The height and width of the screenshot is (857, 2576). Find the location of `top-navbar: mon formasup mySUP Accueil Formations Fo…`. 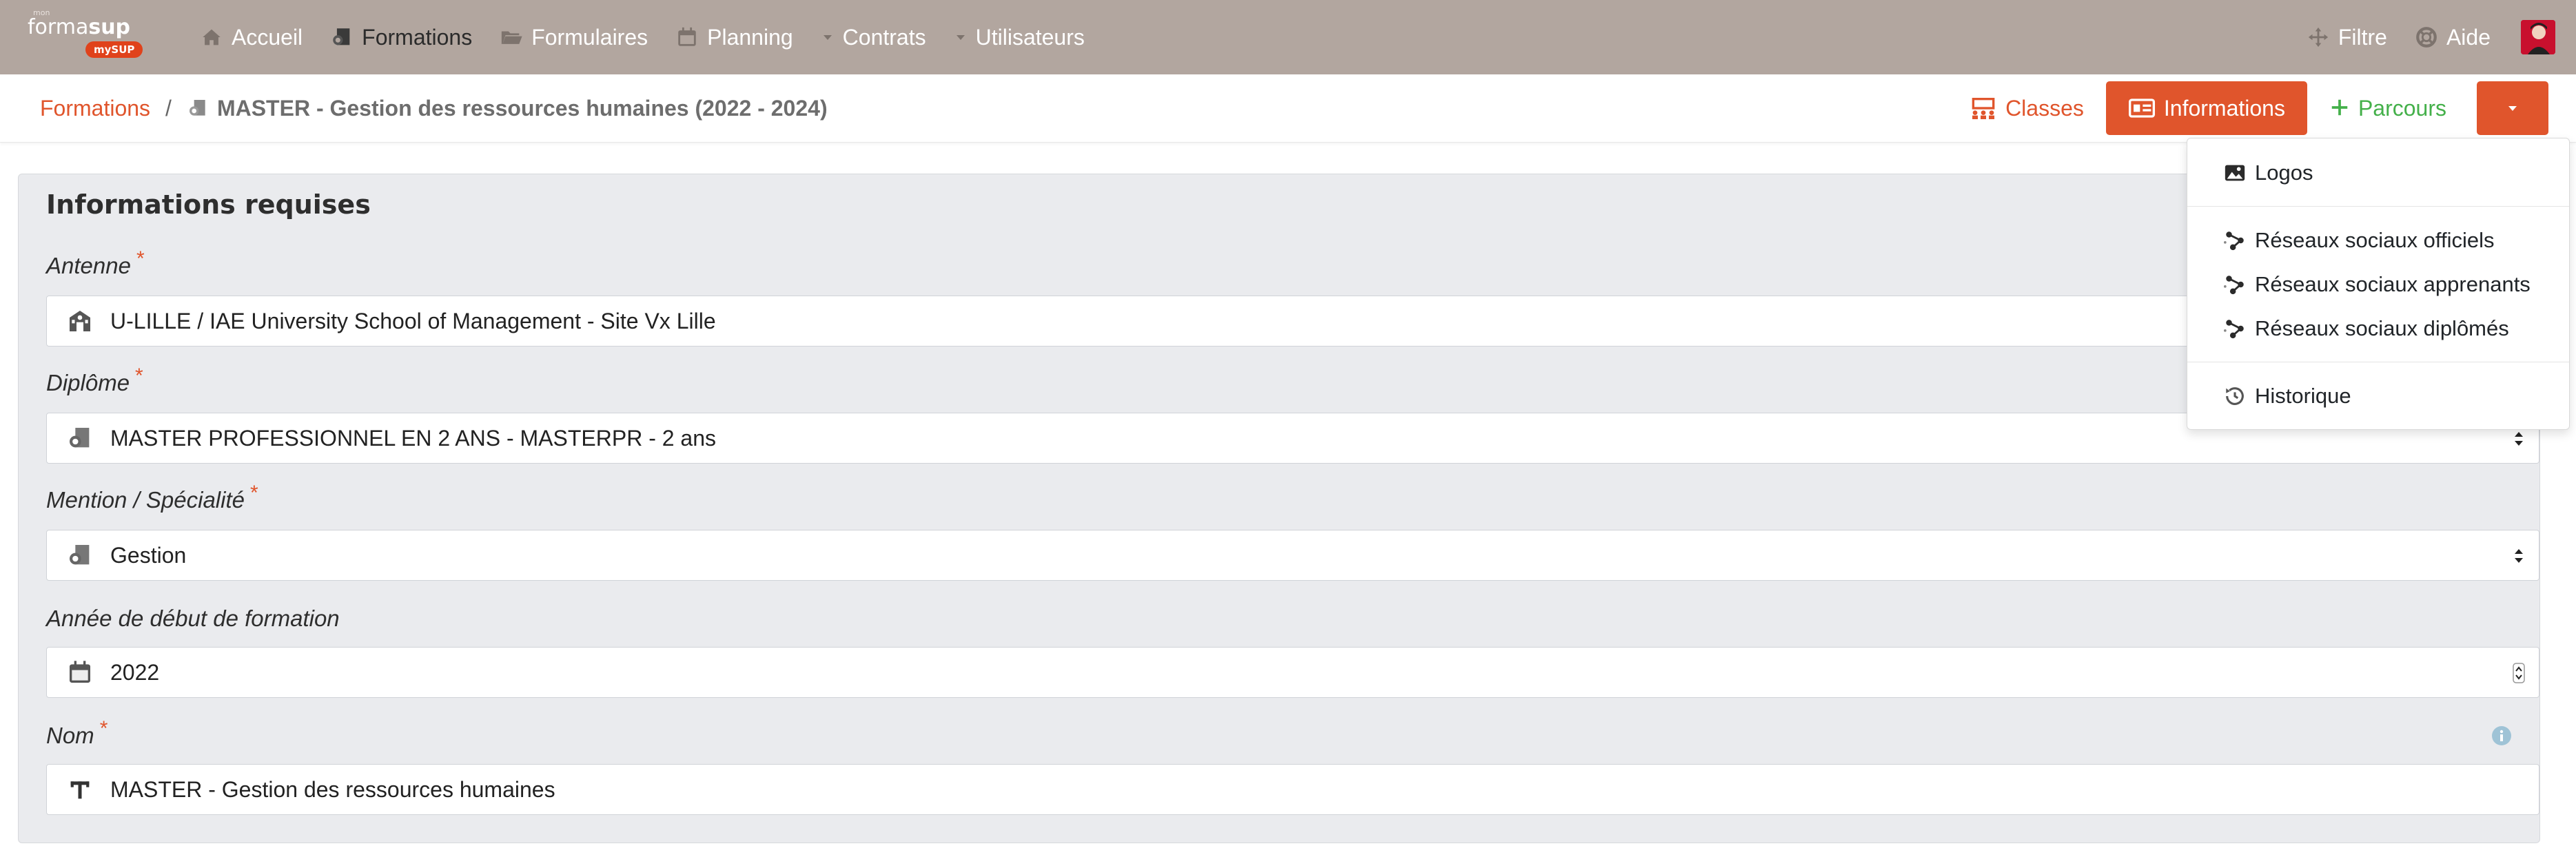

top-navbar: mon formasup mySUP Accueil Formations Fo… is located at coordinates (1288, 37).